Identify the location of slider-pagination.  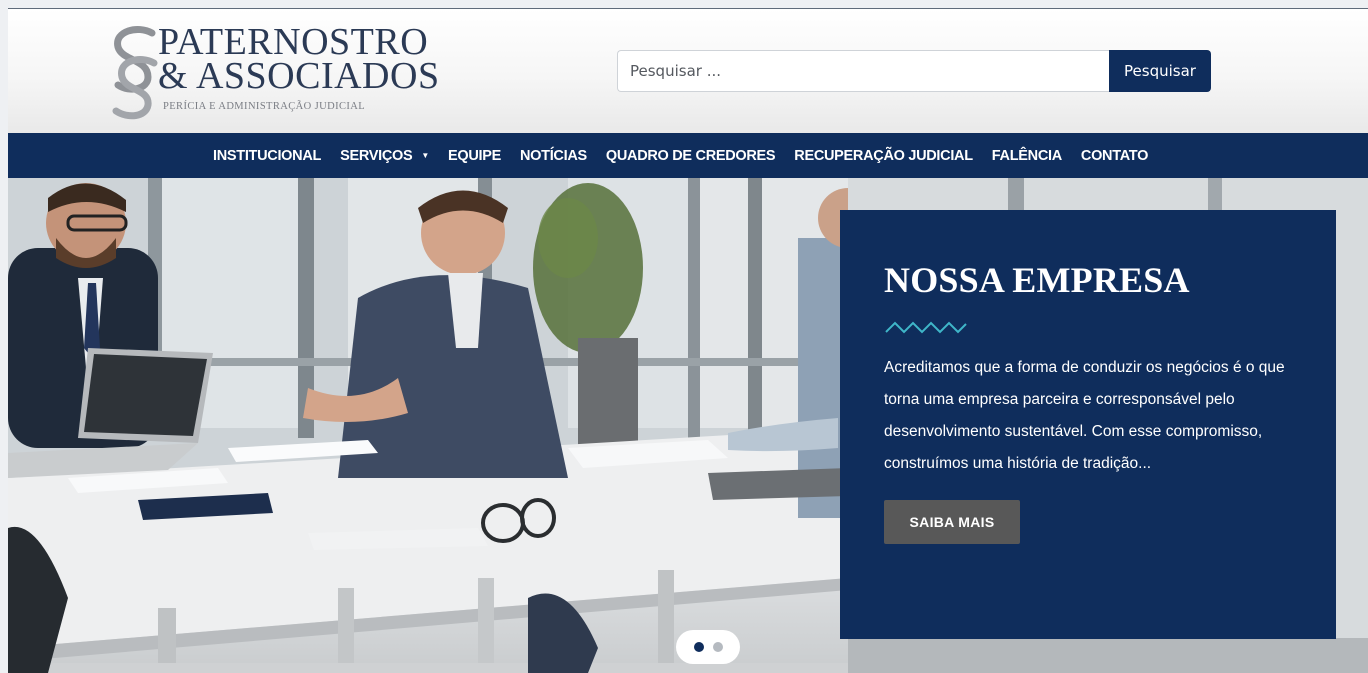
(708, 647).